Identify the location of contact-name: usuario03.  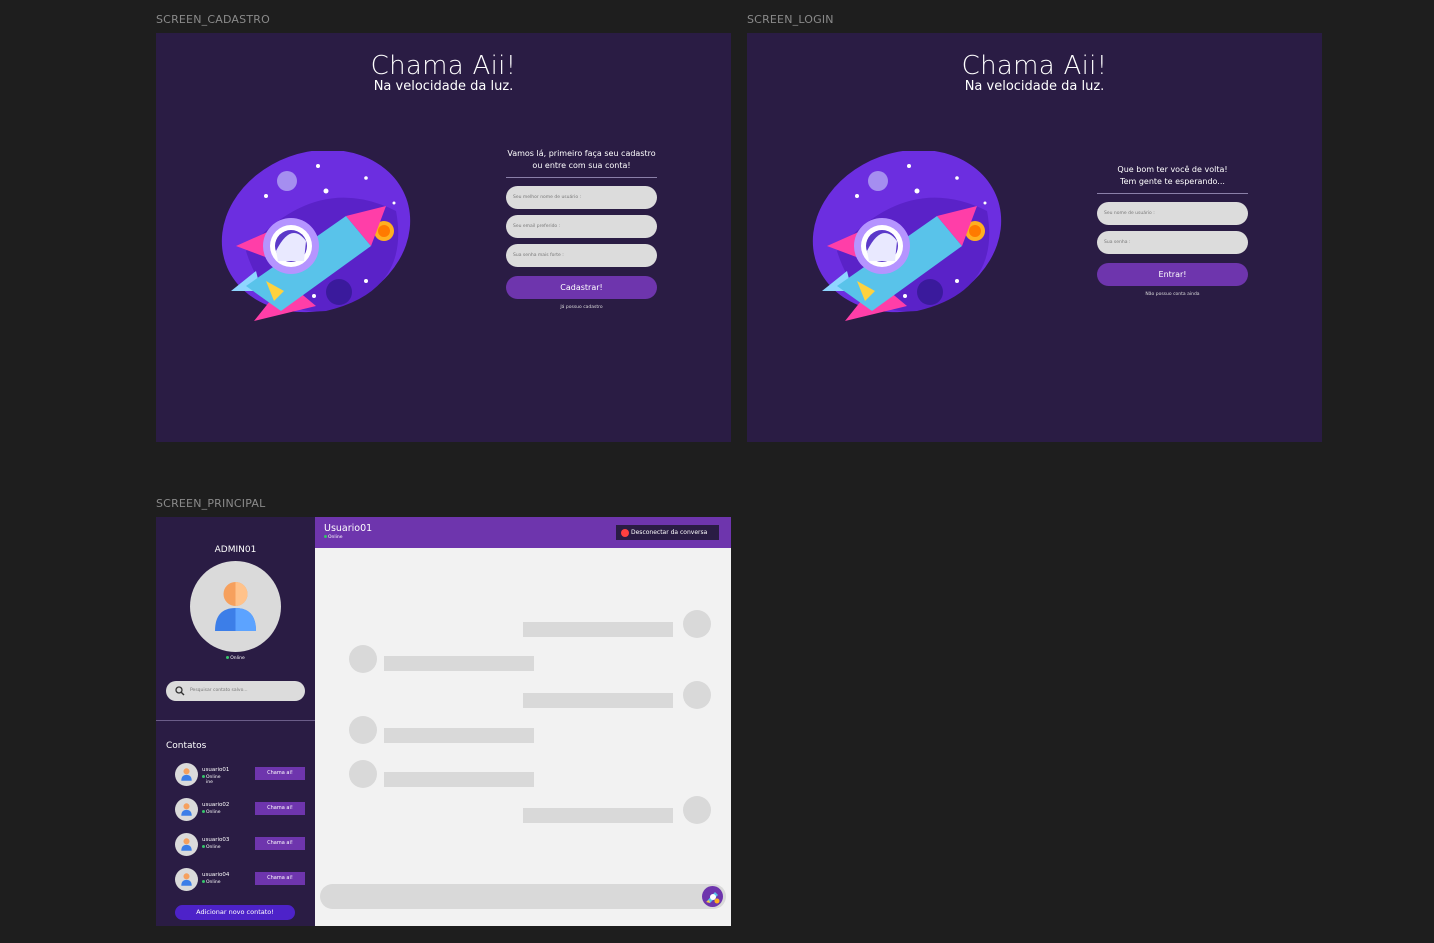
(216, 840).